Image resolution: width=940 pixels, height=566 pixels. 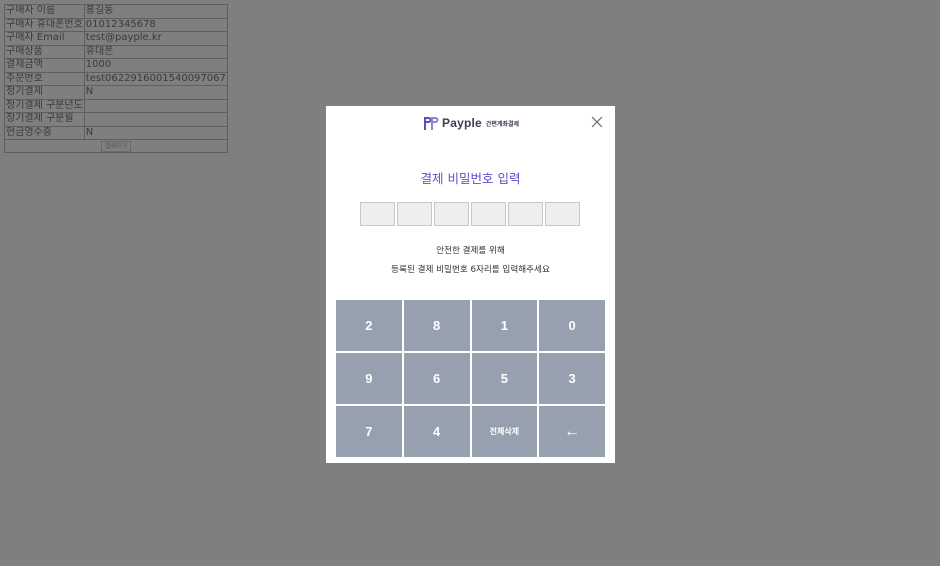 What do you see at coordinates (369, 378) in the screenshot?
I see `key-9: 9` at bounding box center [369, 378].